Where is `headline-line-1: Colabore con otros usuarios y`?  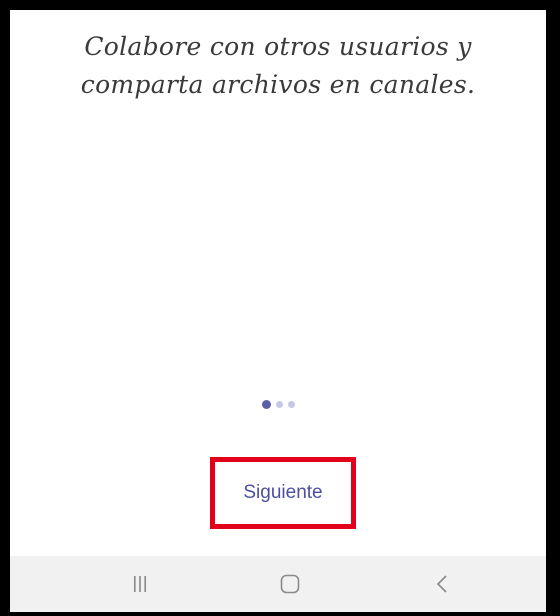 headline-line-1: Colabore con otros usuarios y is located at coordinates (278, 46).